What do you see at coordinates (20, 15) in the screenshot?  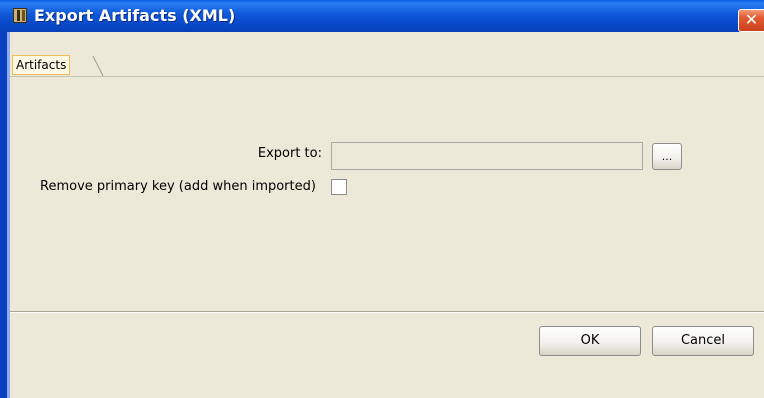 I see `app-icon` at bounding box center [20, 15].